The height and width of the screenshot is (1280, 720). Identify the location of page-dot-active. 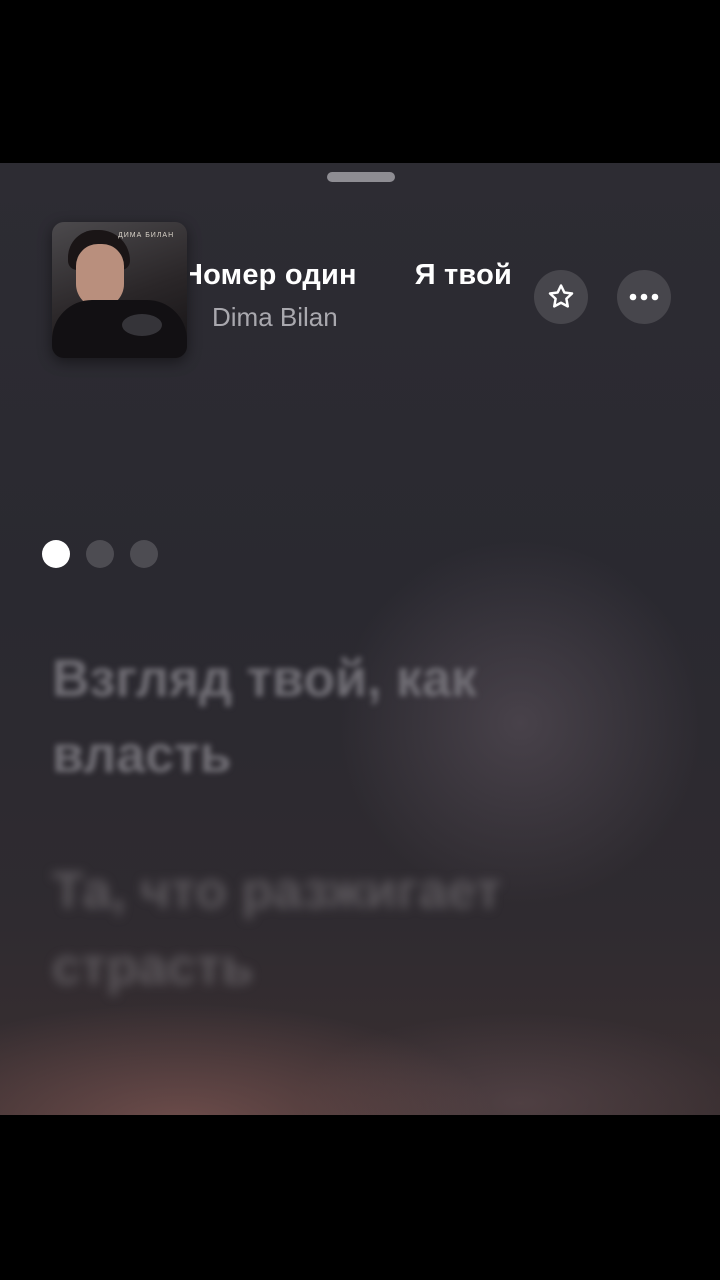
(56, 554).